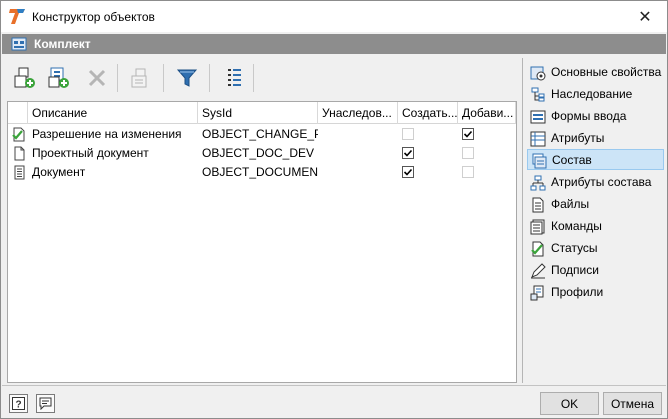 The image size is (668, 419). I want to click on panel-splitter, so click(522, 220).